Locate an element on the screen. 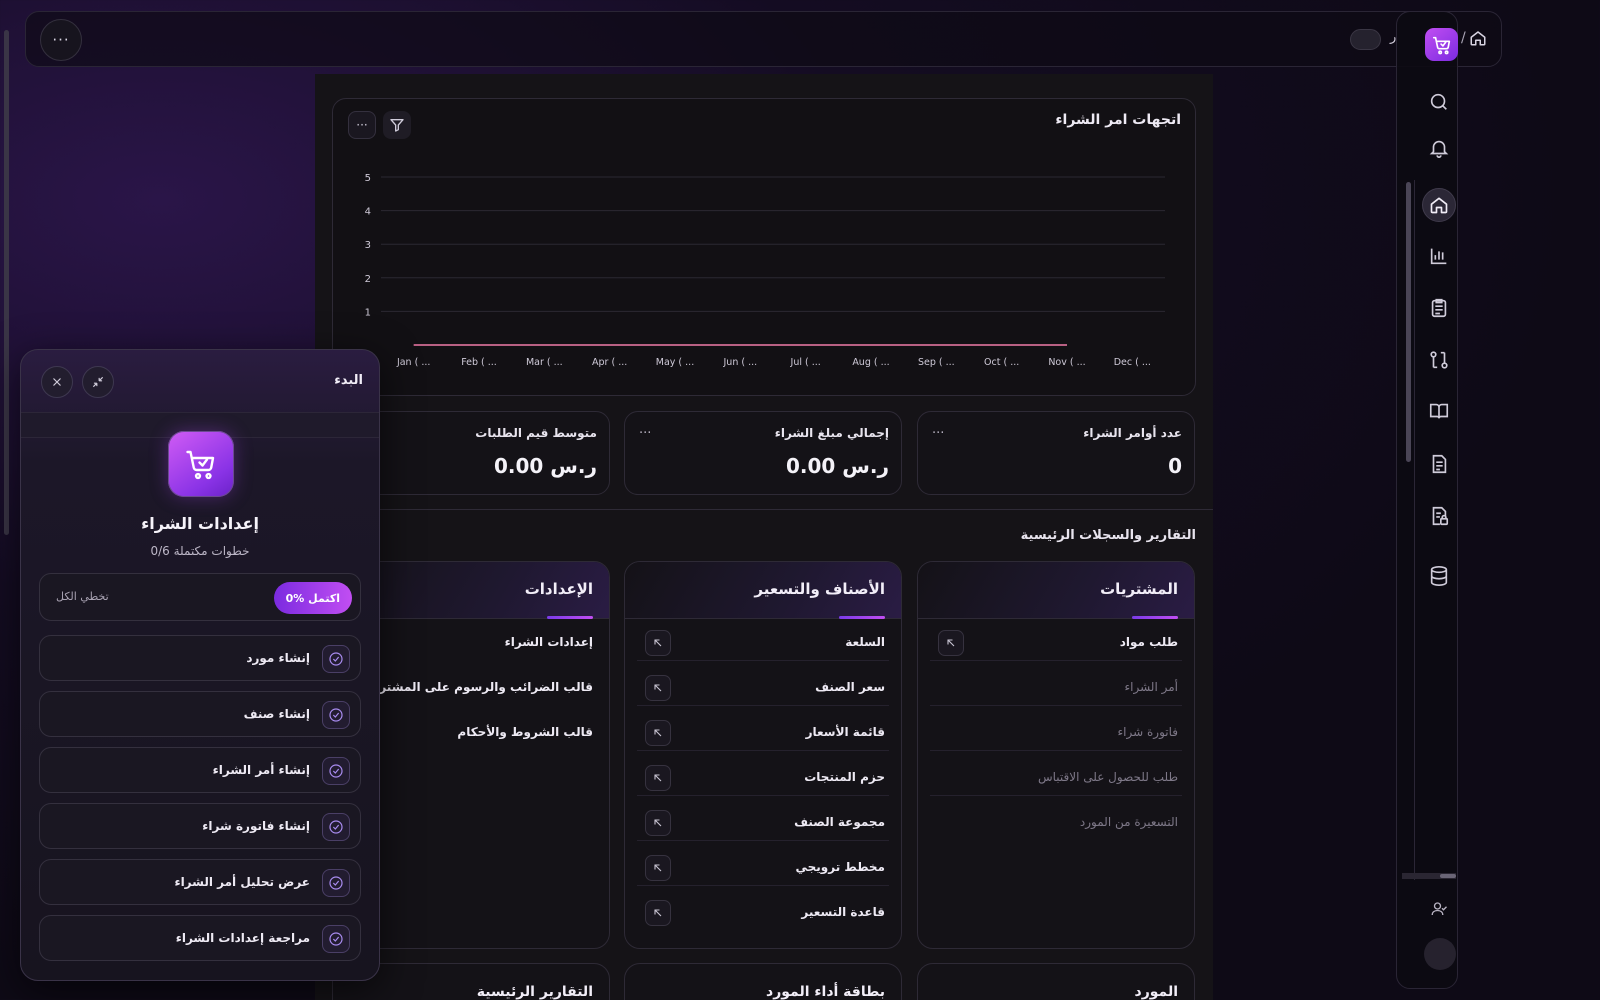 The height and width of the screenshot is (1000, 1600). y-tick-label: 5 is located at coordinates (368, 178).